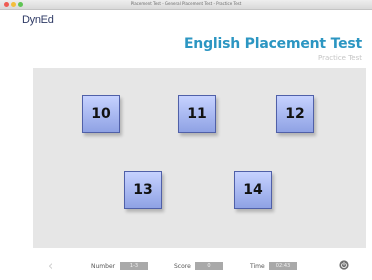 The height and width of the screenshot is (280, 372). What do you see at coordinates (340, 58) in the screenshot?
I see `page-subtitle: Practice Test` at bounding box center [340, 58].